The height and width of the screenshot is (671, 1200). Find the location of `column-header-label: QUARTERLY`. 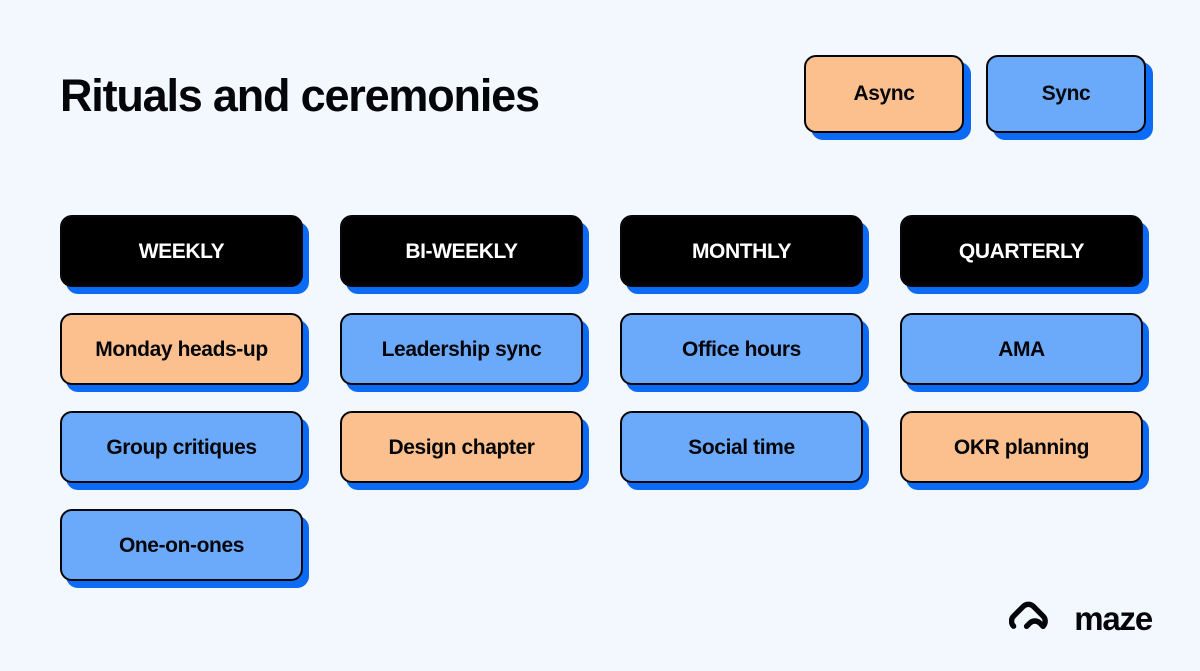

column-header-label: QUARTERLY is located at coordinates (1021, 251).